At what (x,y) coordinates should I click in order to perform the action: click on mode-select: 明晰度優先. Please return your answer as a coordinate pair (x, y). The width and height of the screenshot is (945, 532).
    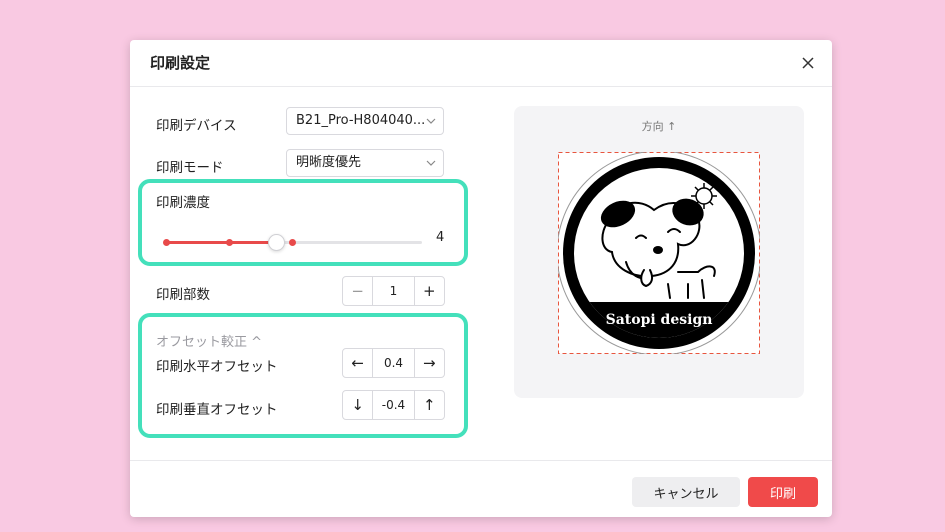
    Looking at the image, I should click on (365, 163).